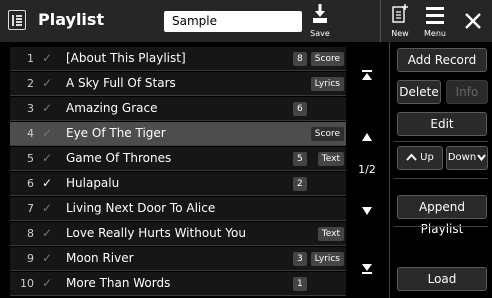  I want to click on record-number: 6, so click(30, 183).